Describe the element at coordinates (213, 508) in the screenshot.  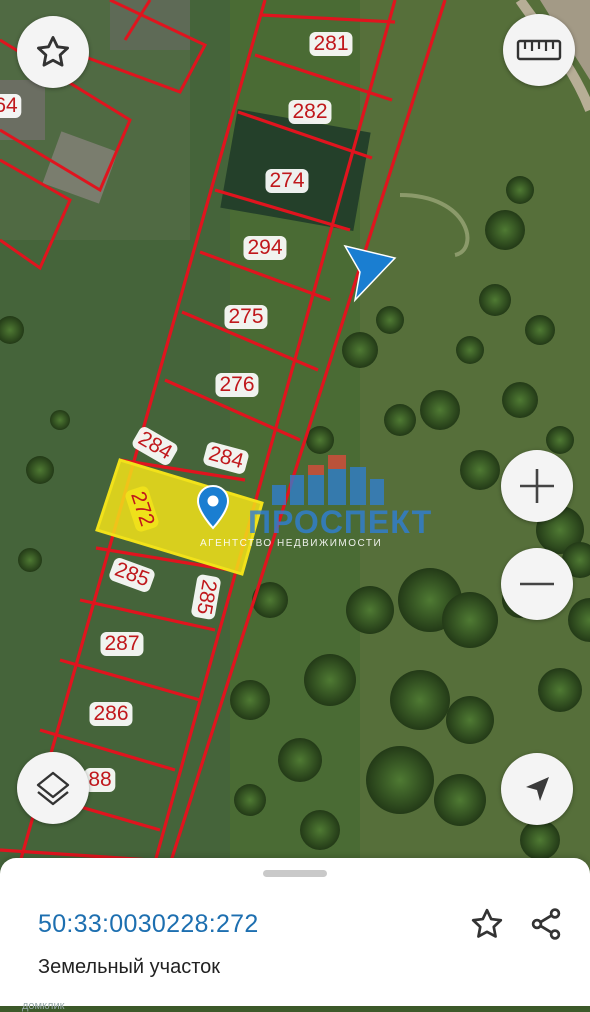
I see `location-pin-icon` at that location.